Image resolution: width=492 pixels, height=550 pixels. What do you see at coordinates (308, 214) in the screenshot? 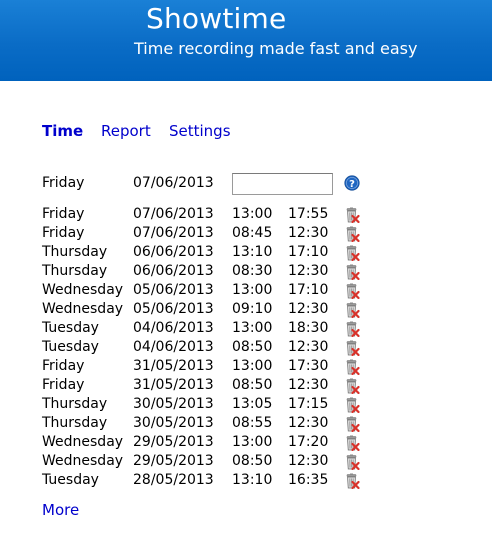
I see `entry-end-time: 17:55` at bounding box center [308, 214].